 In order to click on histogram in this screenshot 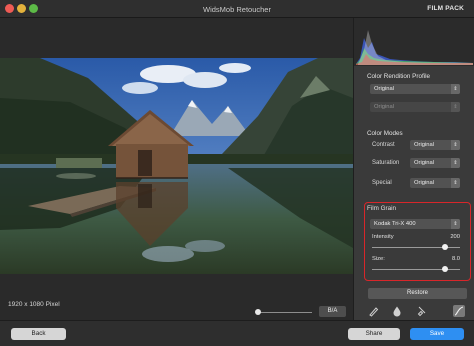, I will do `click(414, 42)`.